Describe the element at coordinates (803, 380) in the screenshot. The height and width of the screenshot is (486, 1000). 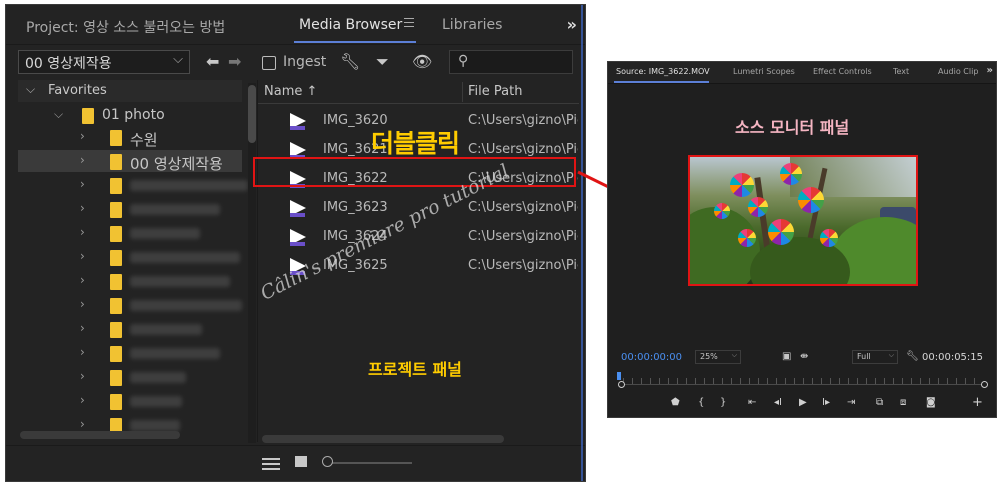
I see `monitor-timeline-ruler` at that location.